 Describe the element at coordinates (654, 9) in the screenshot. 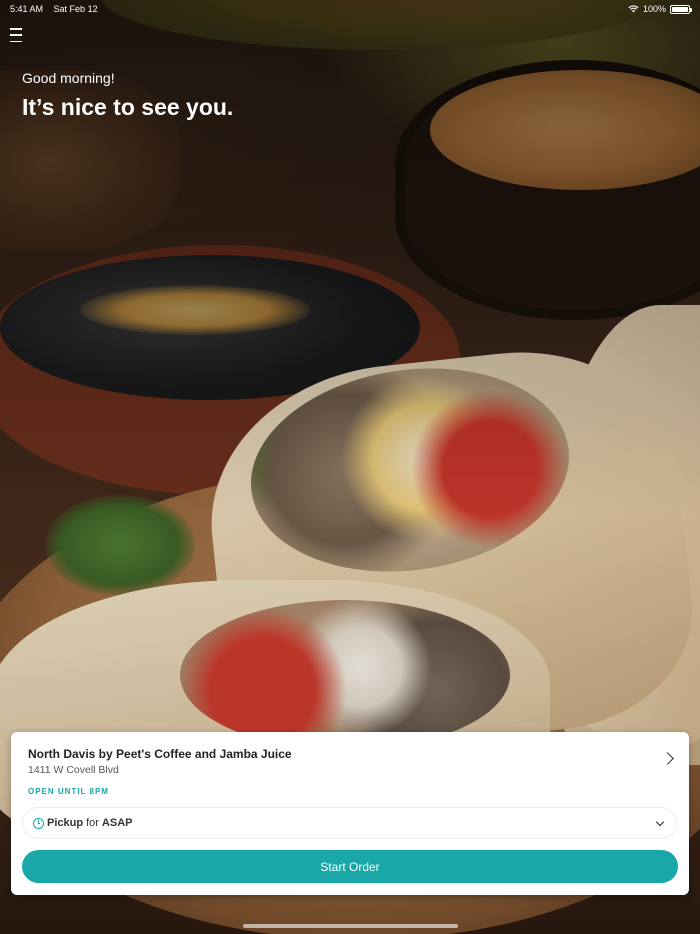

I see `battery-percent: 100%` at that location.